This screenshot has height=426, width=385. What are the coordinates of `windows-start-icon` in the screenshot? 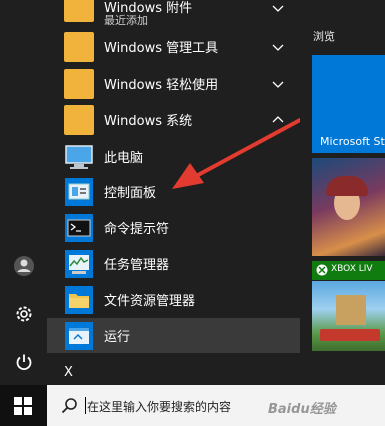 It's located at (23, 406).